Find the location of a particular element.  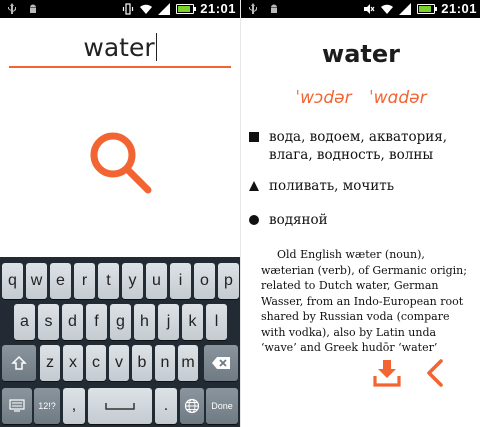

word-title: water is located at coordinates (361, 54).